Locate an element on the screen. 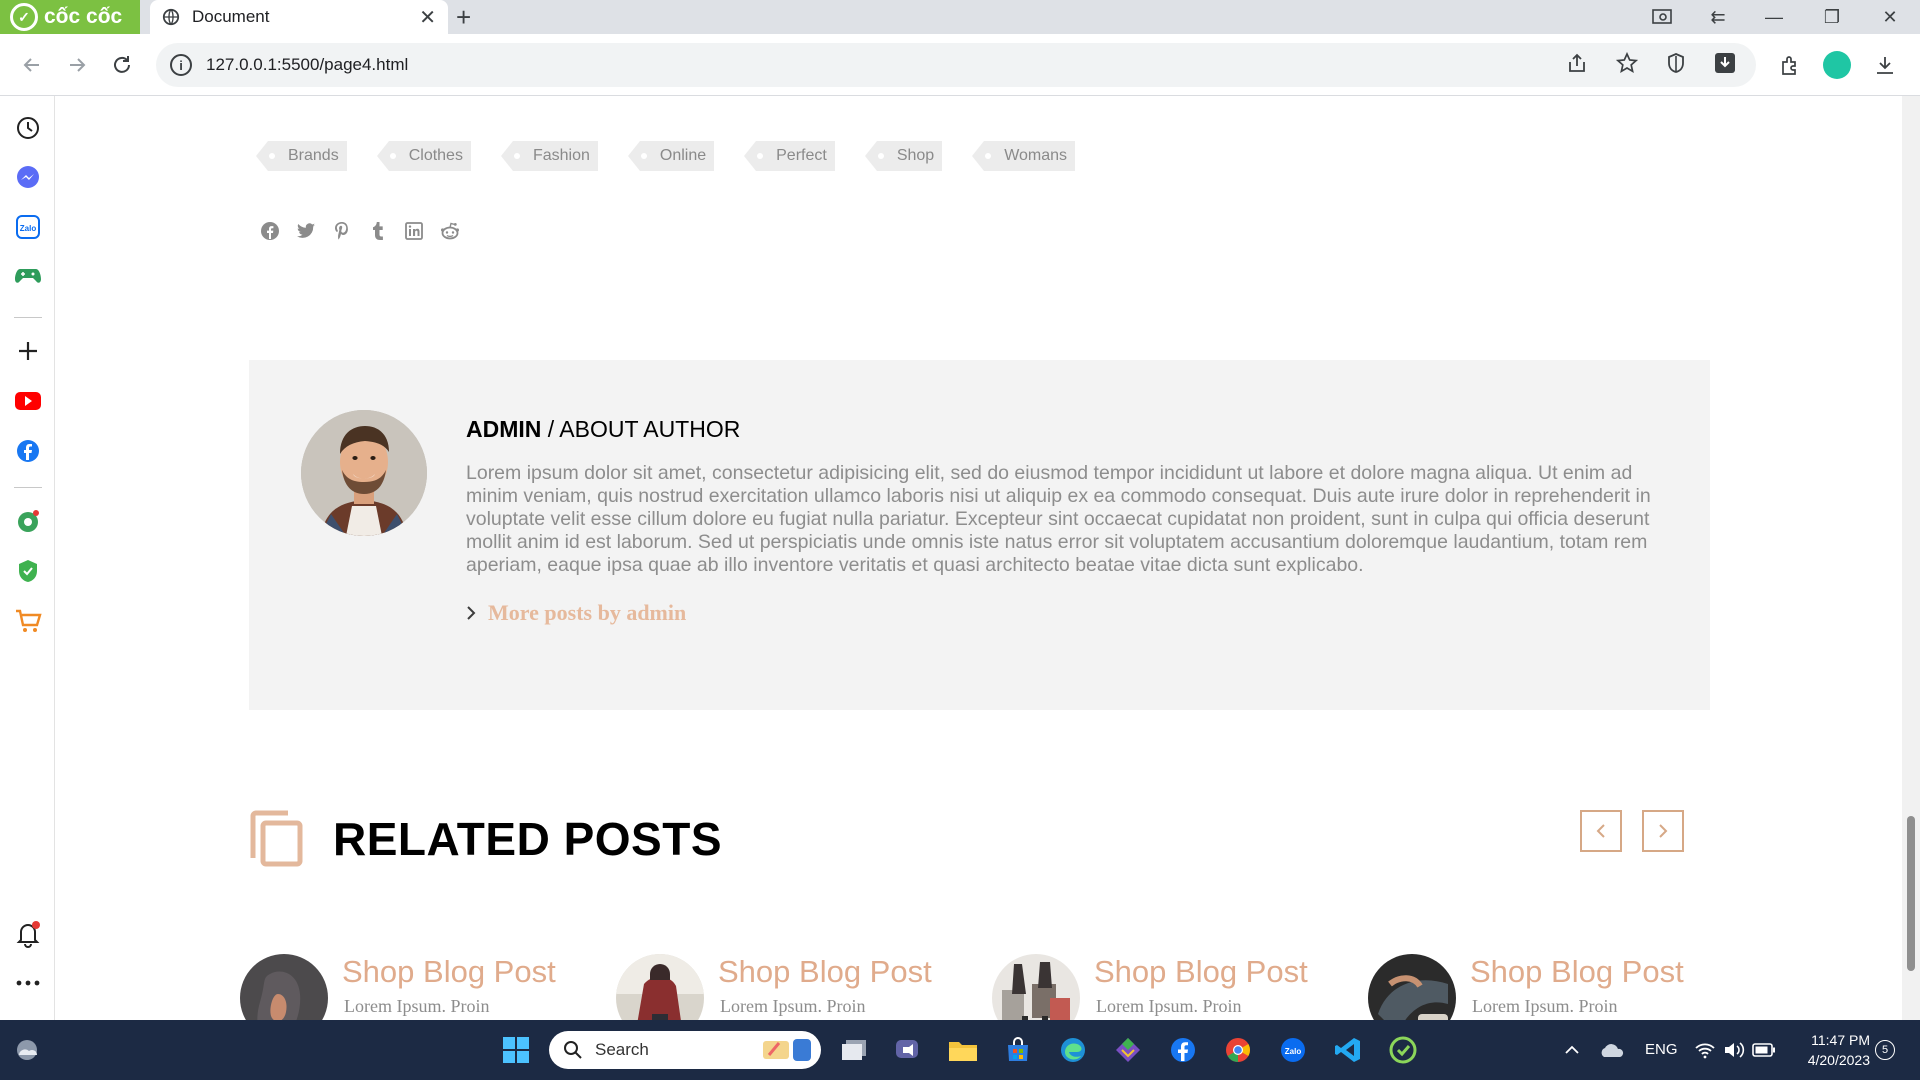 Image resolution: width=1920 pixels, height=1080 pixels. svg-text: Zalo is located at coordinates (1293, 1051).